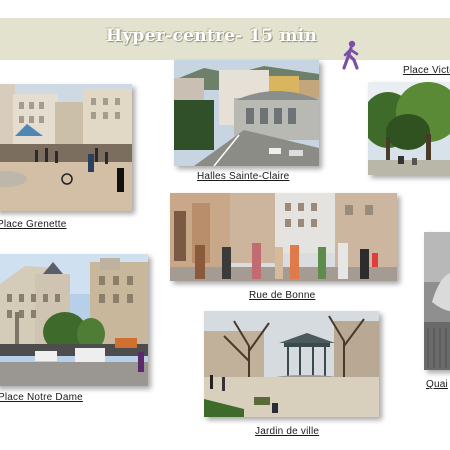 The width and height of the screenshot is (450, 450). Describe the element at coordinates (437, 301) in the screenshot. I see `photo-quai` at that location.